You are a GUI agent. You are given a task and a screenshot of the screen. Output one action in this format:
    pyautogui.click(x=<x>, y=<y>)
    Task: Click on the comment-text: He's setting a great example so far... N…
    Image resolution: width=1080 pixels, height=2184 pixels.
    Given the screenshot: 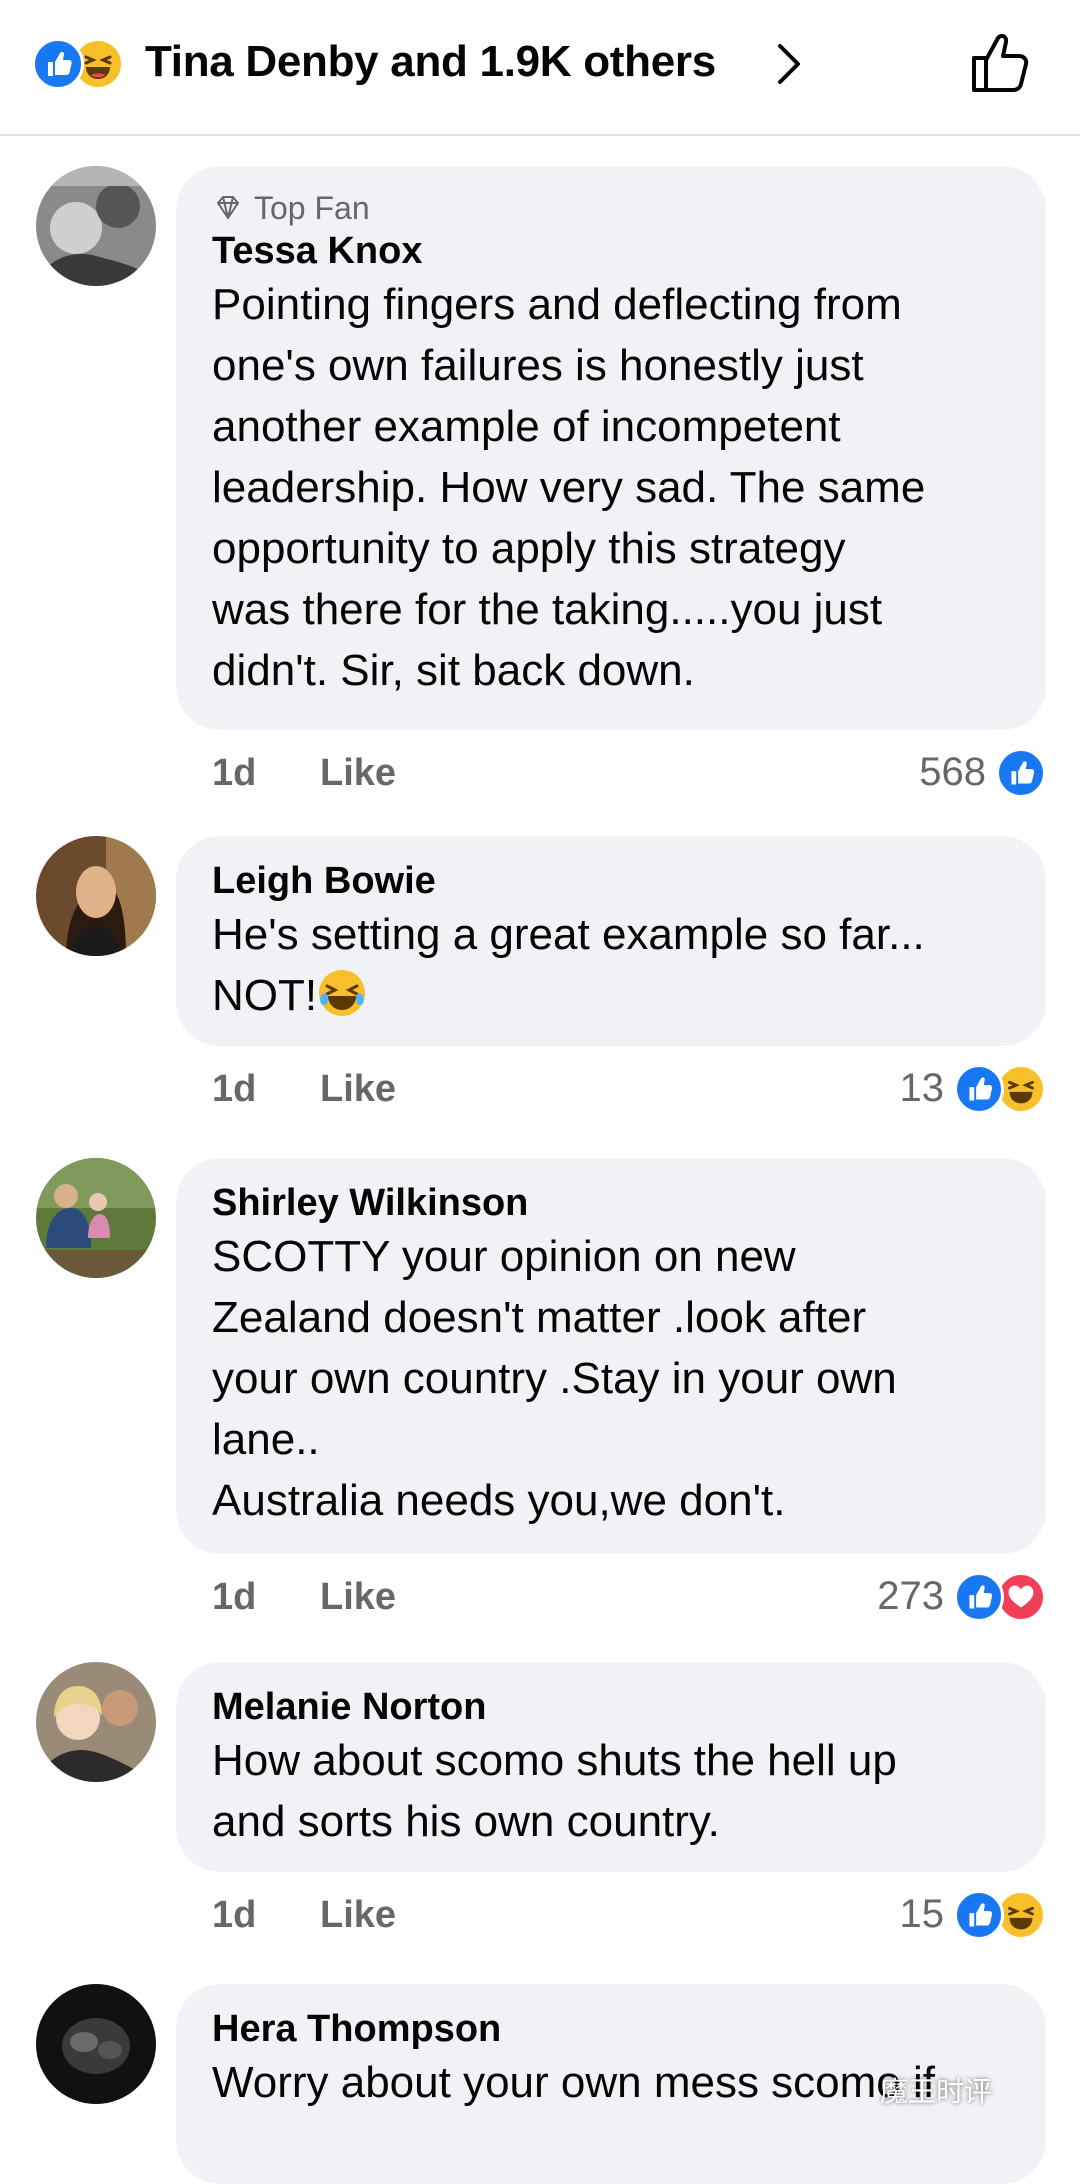 What is the action you would take?
    pyautogui.click(x=612, y=965)
    